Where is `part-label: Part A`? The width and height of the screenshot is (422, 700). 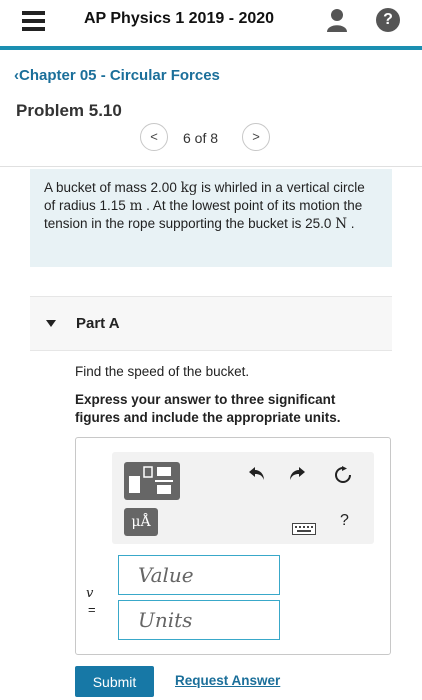
part-label: Part A is located at coordinates (98, 323).